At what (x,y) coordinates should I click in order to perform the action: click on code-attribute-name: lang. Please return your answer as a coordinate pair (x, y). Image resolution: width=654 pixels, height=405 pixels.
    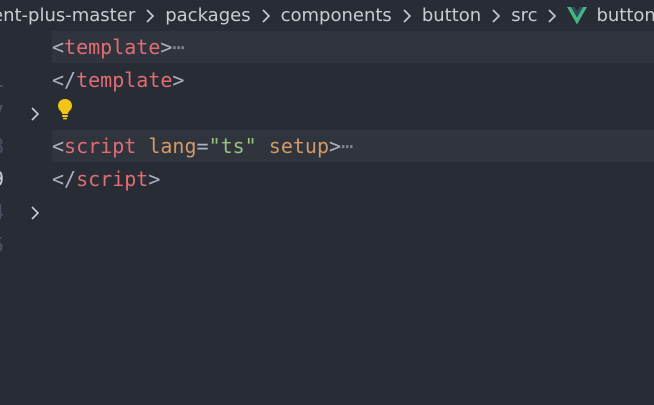
    Looking at the image, I should click on (172, 146).